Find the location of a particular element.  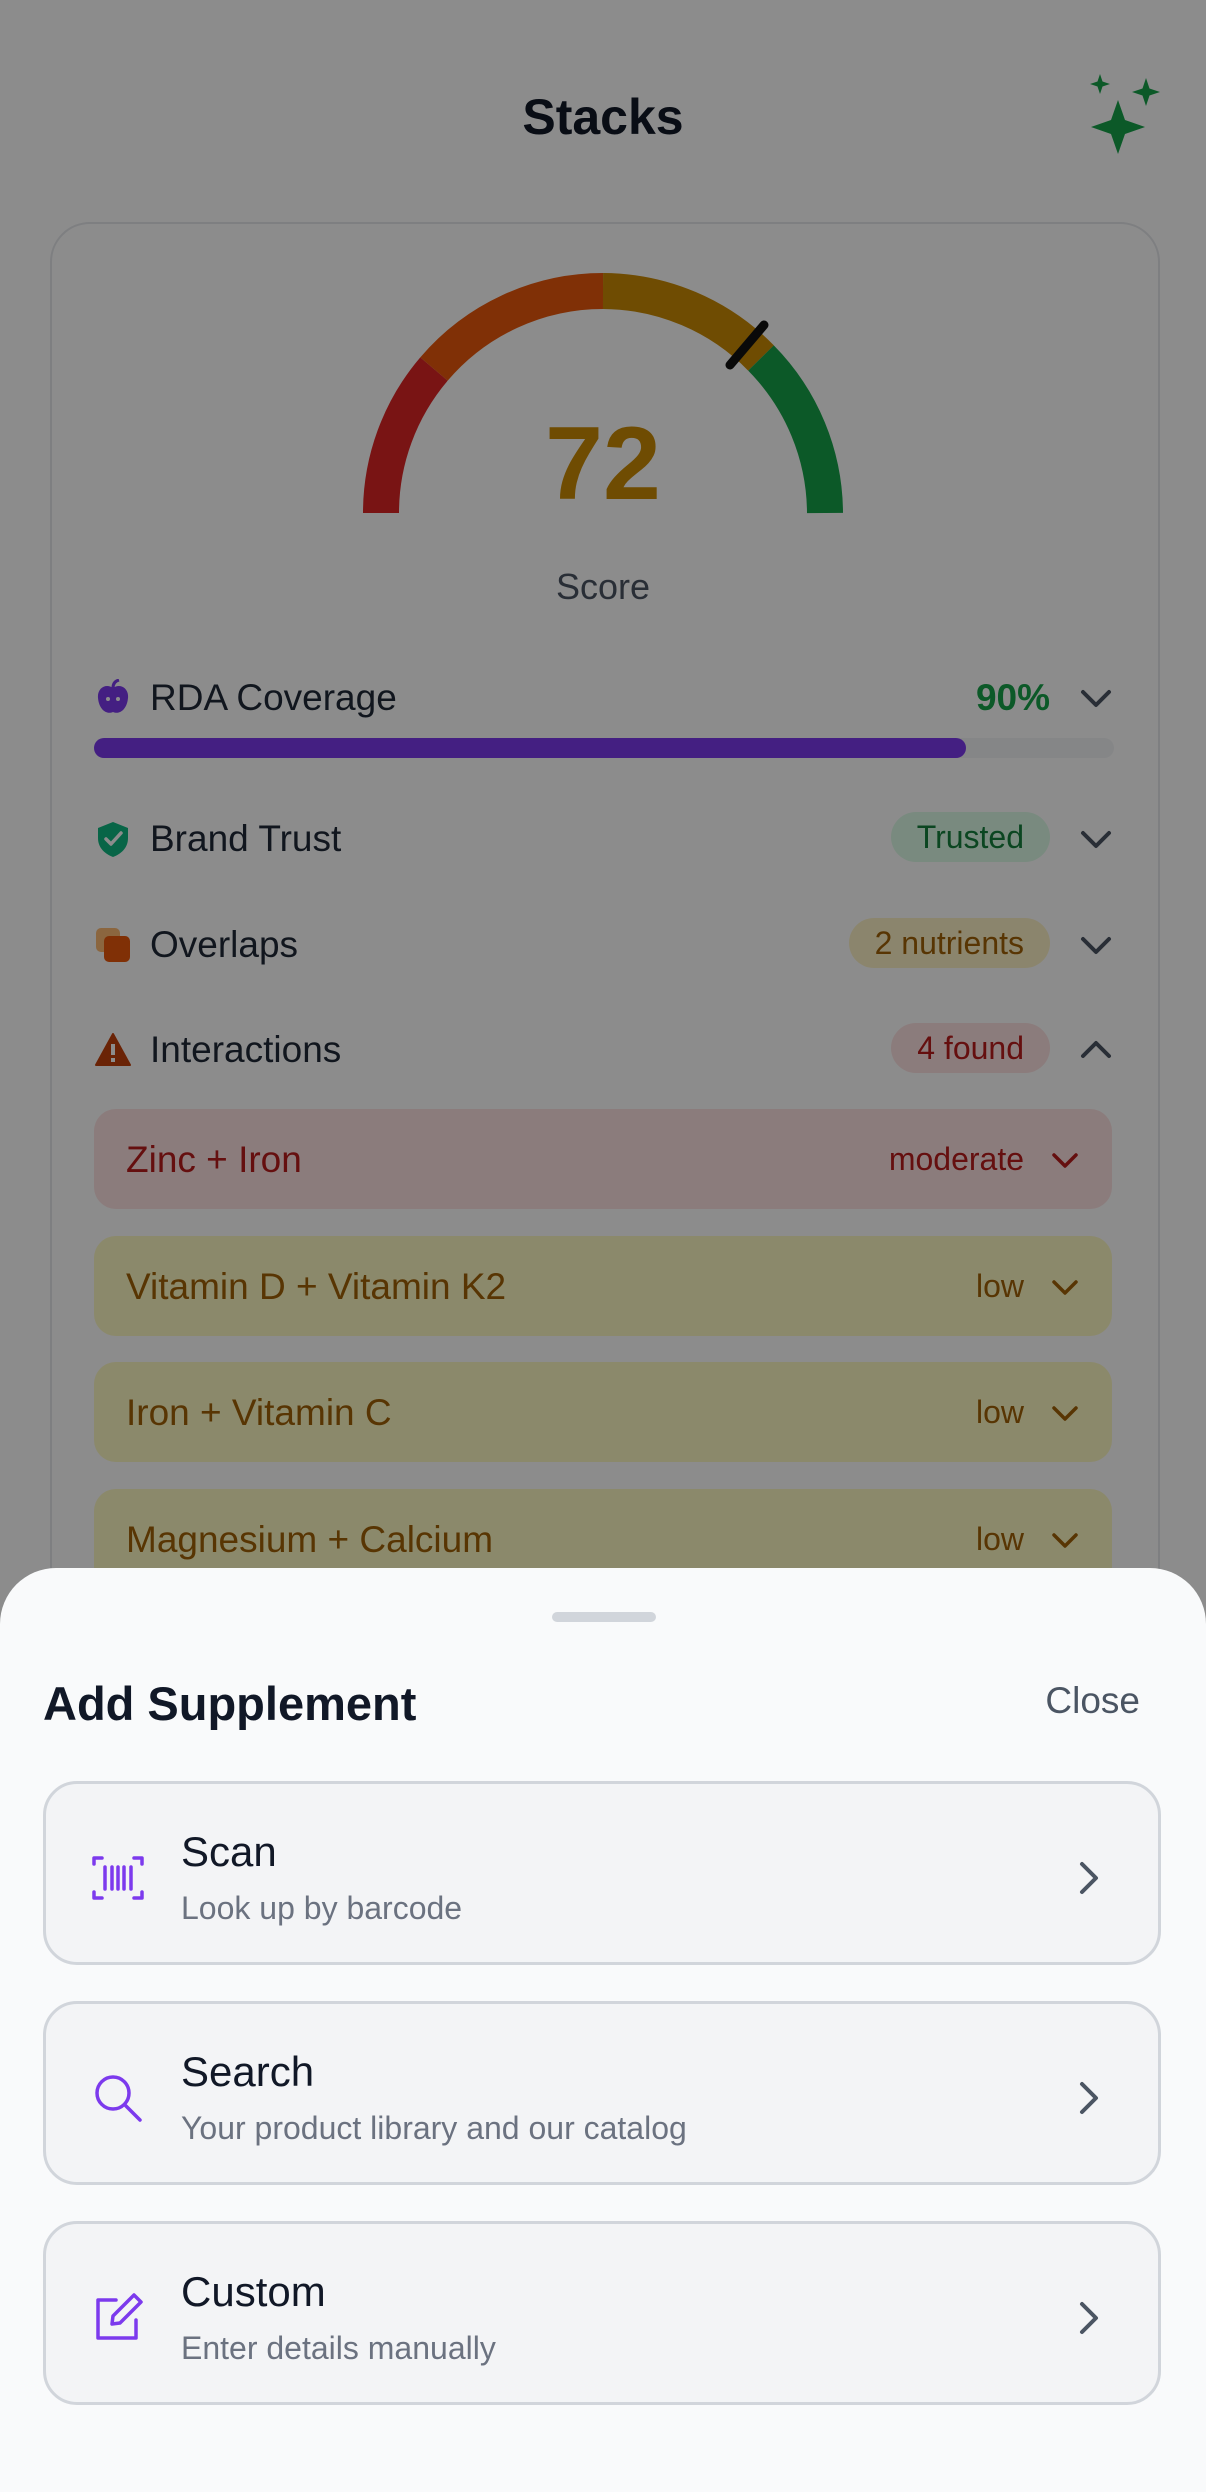

sheet-title: Add Supplement is located at coordinates (230, 1703).